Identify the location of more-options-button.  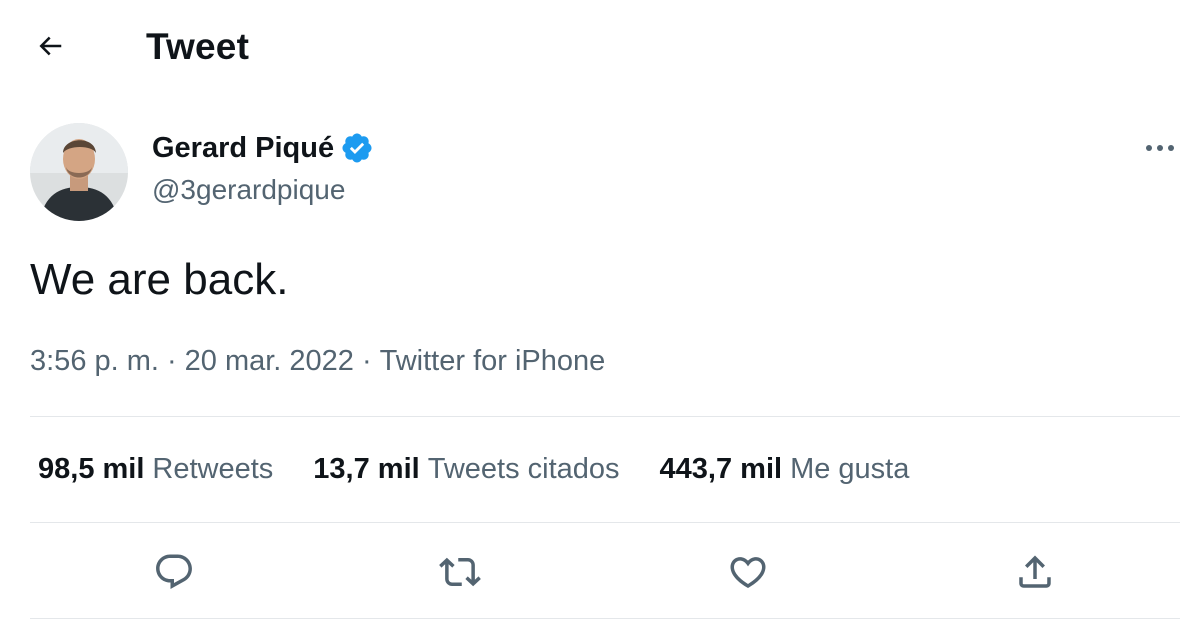
(1160, 148).